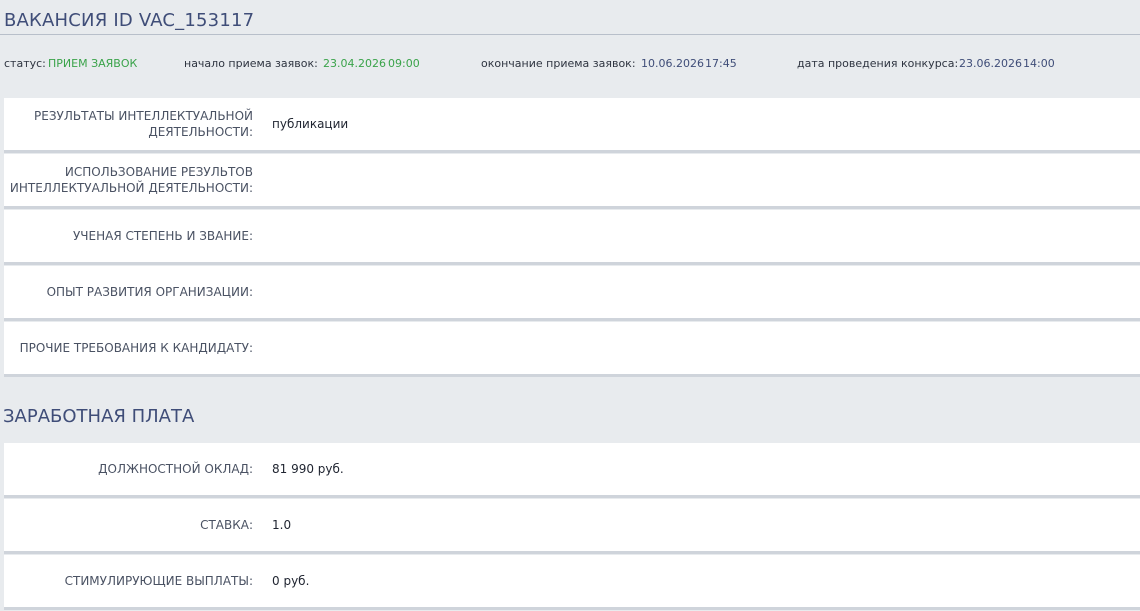 The height and width of the screenshot is (611, 1140). Describe the element at coordinates (404, 63) in the screenshot. I see `start-time: 09:00` at that location.